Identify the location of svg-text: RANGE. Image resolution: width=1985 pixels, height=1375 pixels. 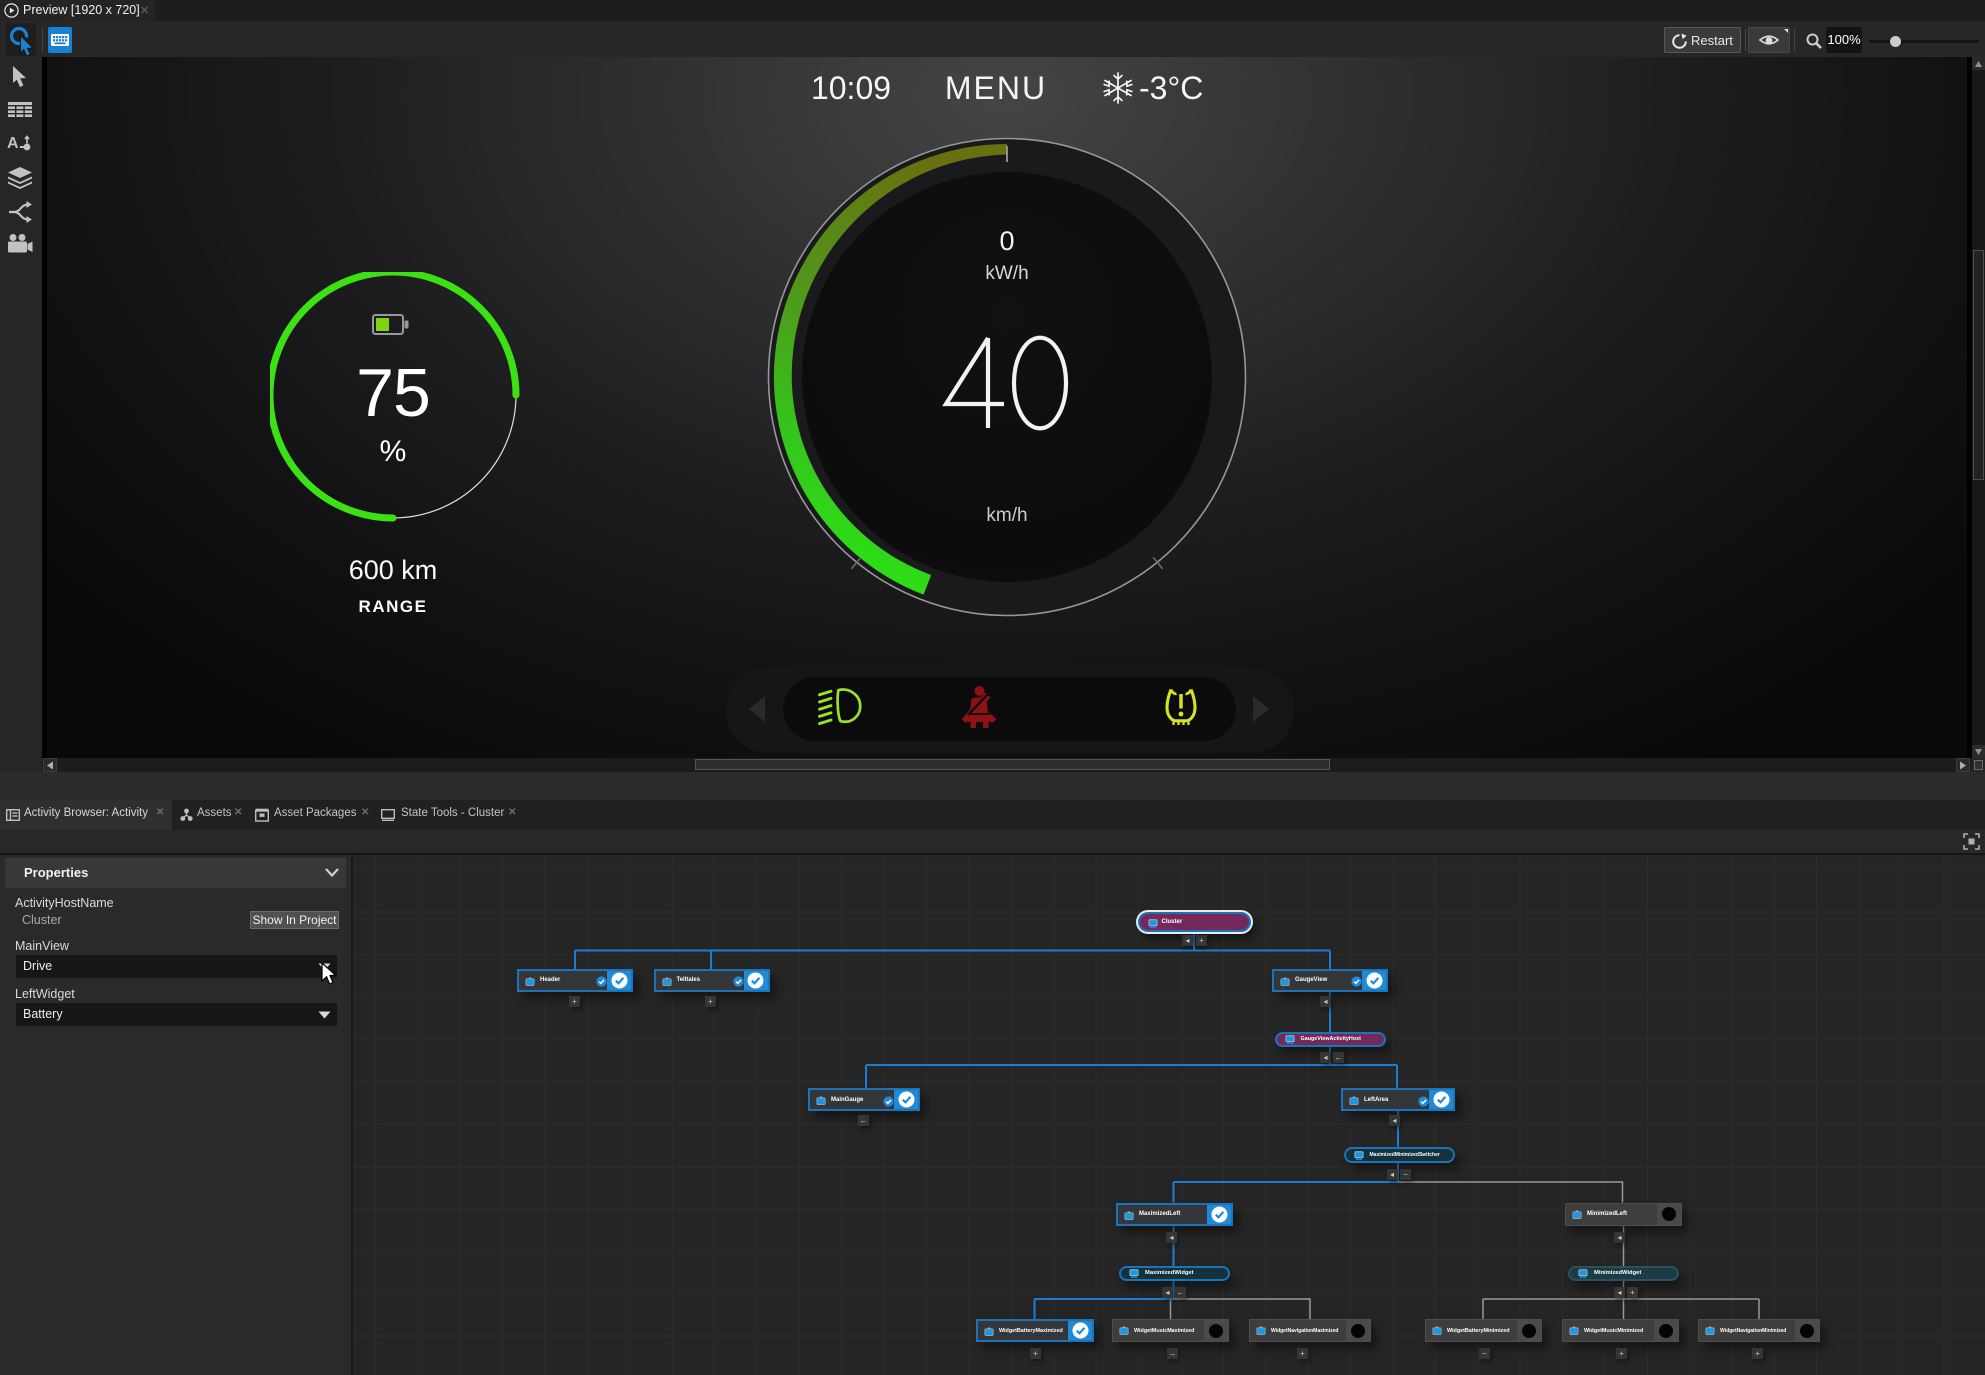
(393, 606).